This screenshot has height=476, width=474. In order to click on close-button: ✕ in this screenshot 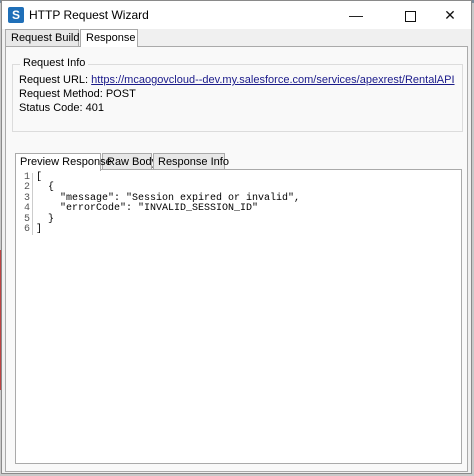, I will do `click(450, 15)`.